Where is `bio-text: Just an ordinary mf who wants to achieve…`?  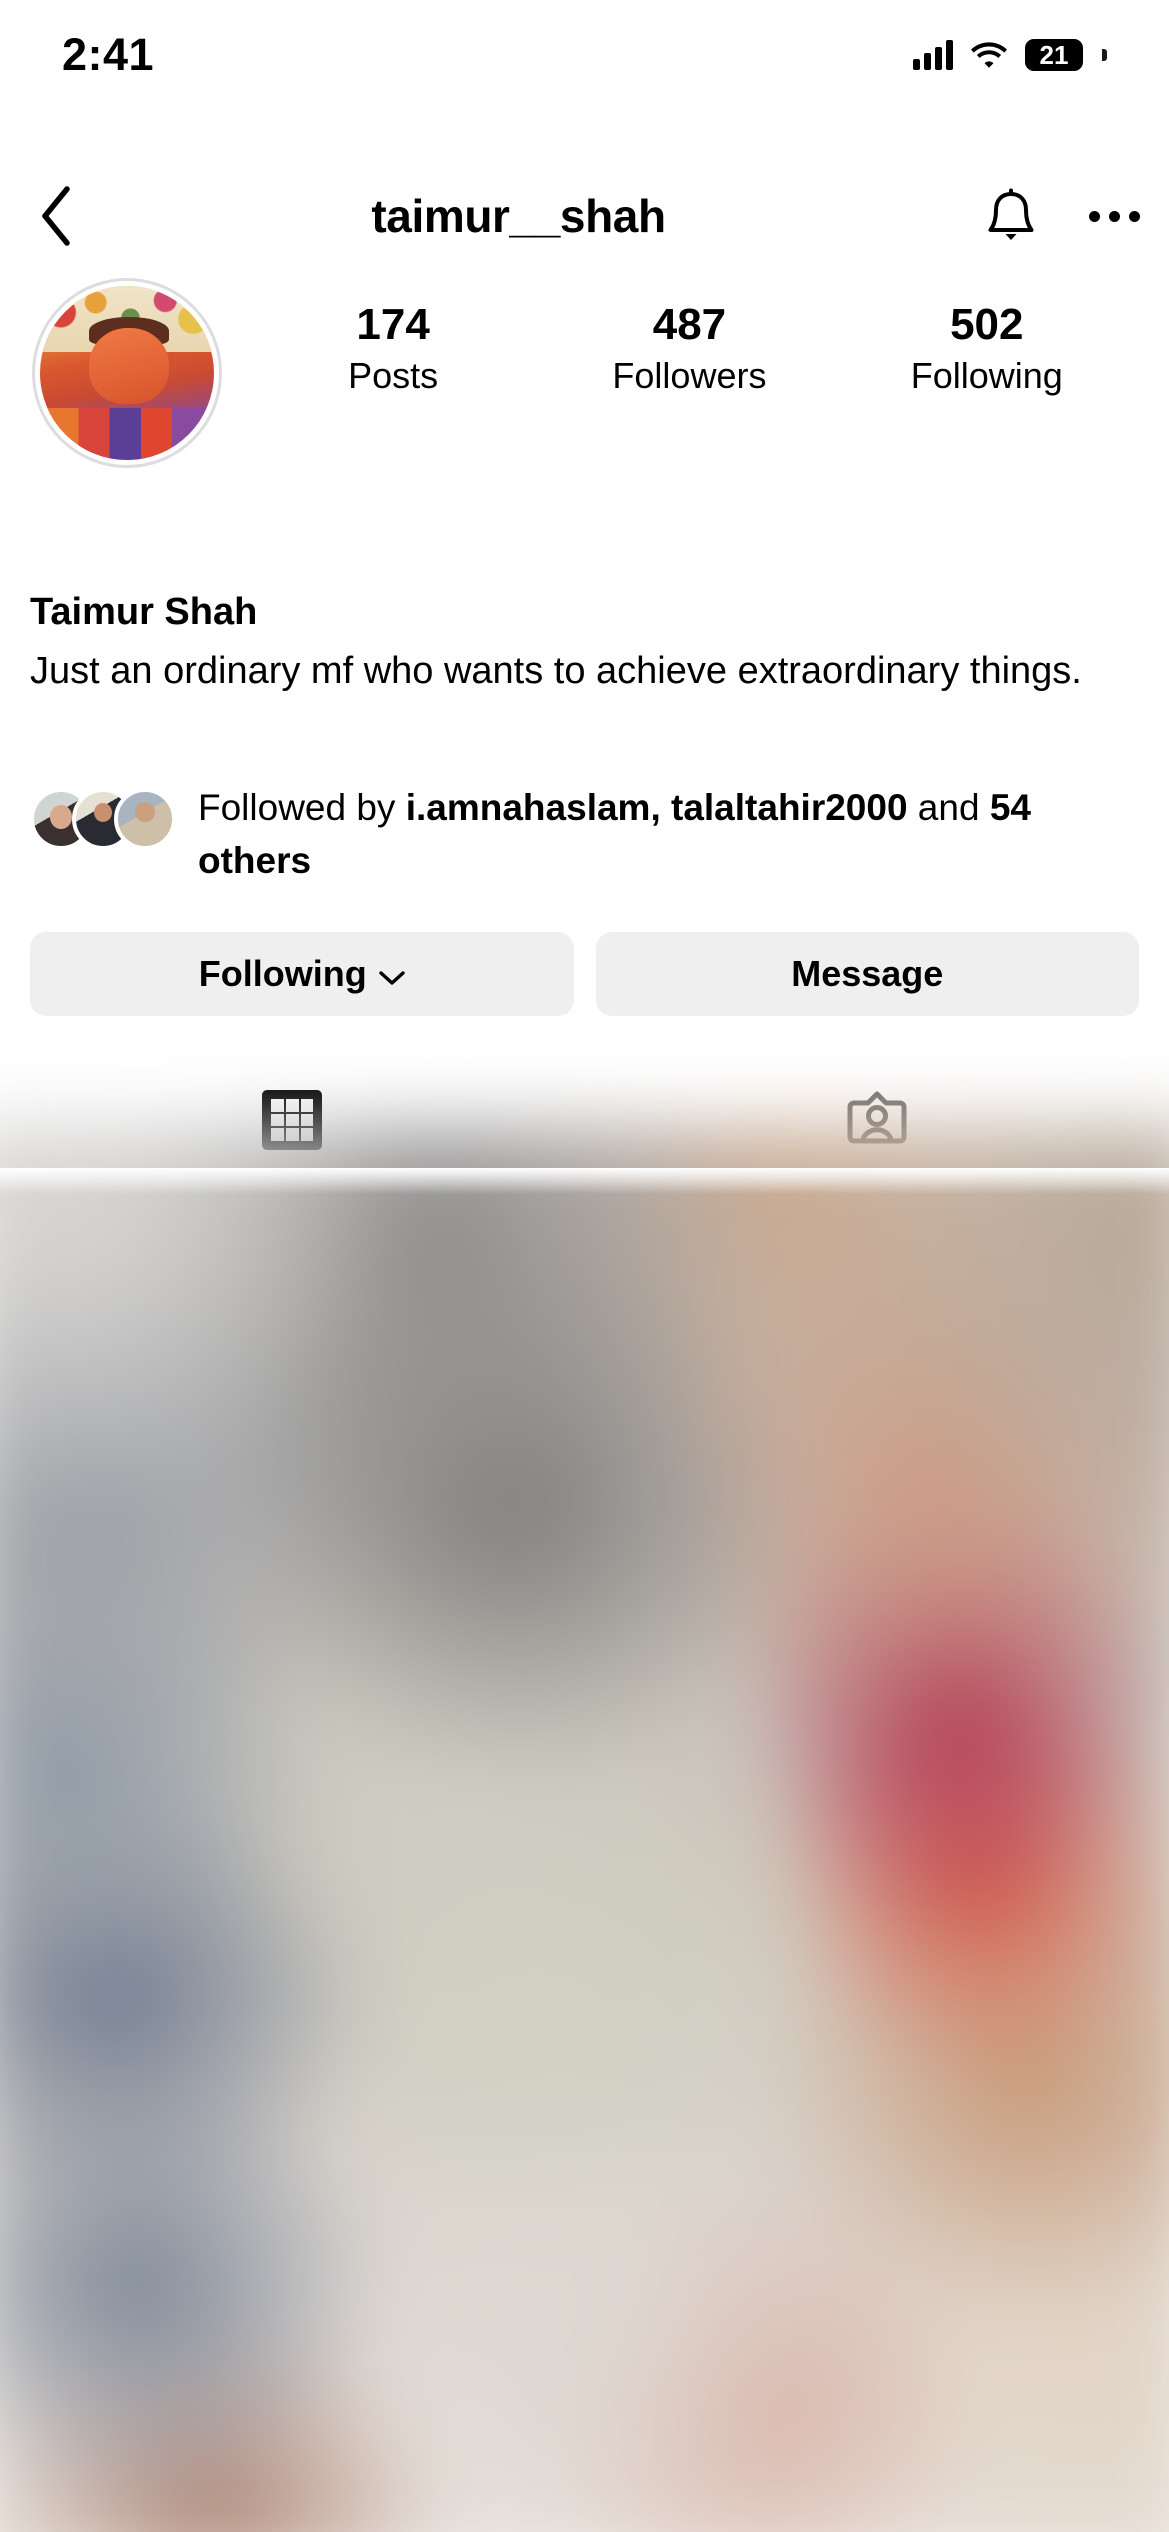
bio-text: Just an ordinary mf who wants to achieve… is located at coordinates (556, 671).